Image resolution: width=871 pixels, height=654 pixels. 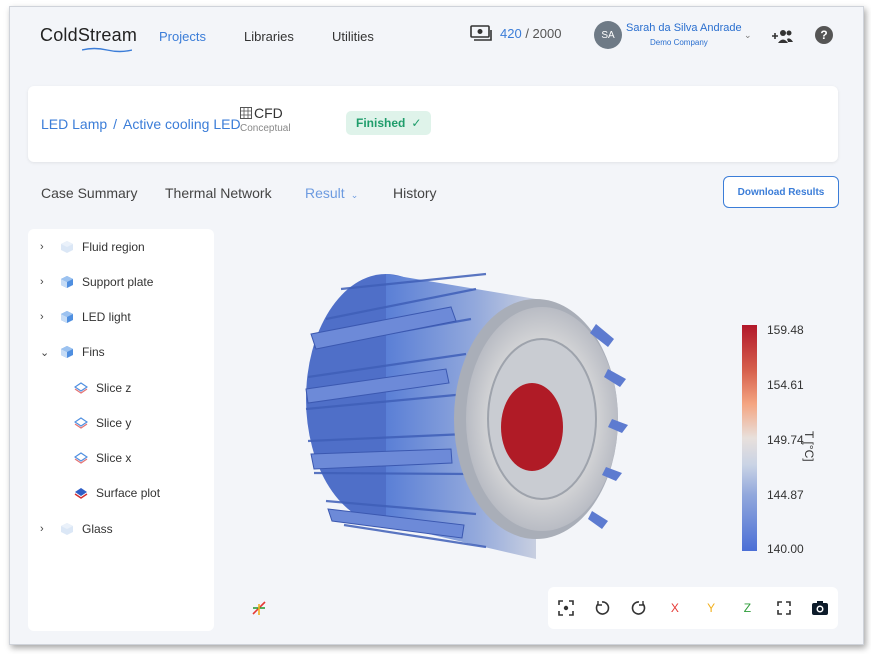 What do you see at coordinates (785, 440) in the screenshot?
I see `colorbar-mid-label: 149.74` at bounding box center [785, 440].